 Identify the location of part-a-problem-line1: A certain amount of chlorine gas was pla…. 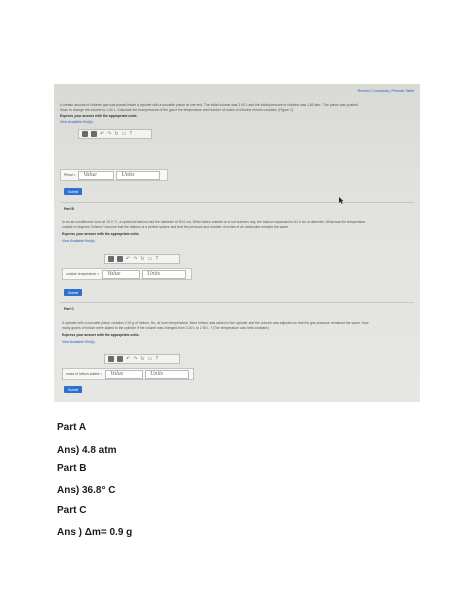
(209, 105).